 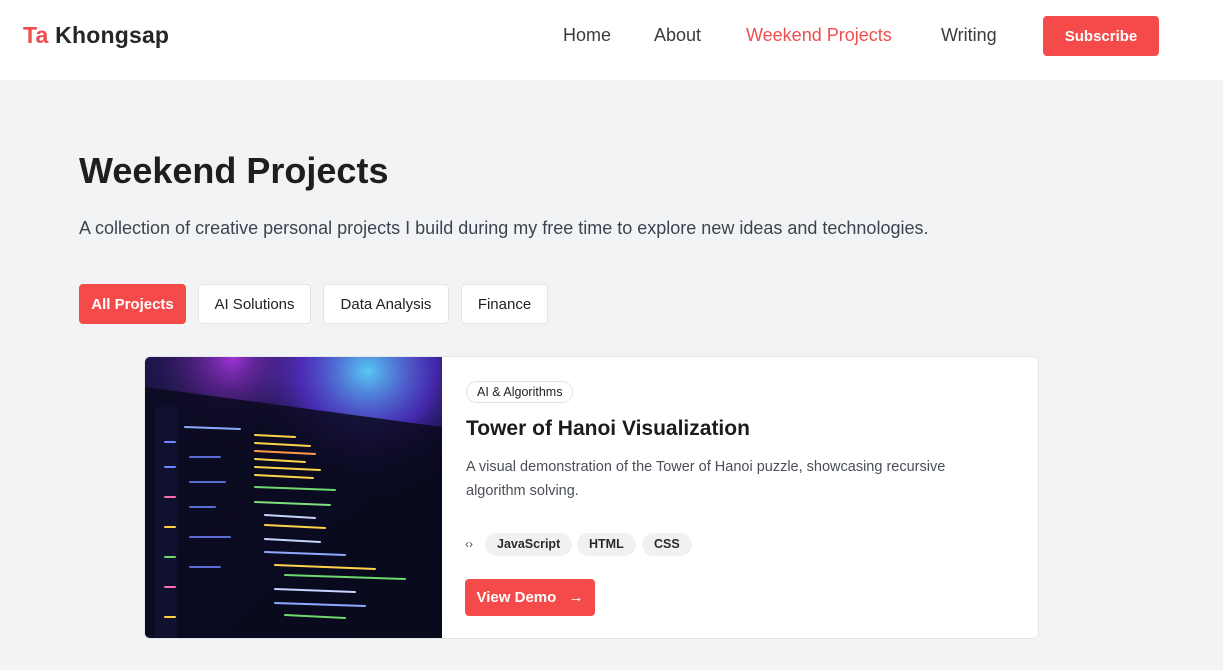 I want to click on filter-data-analysis: Data Analysis, so click(x=386, y=304).